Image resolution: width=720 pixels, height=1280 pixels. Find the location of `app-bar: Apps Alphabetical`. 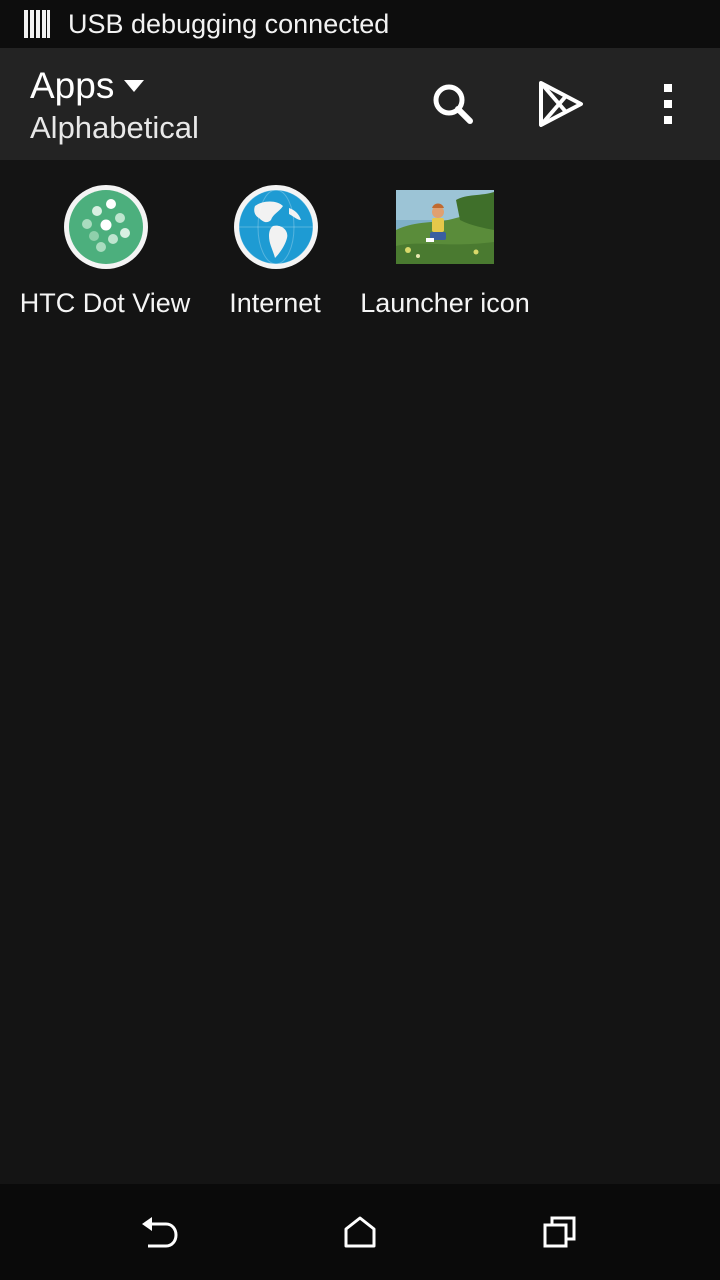

app-bar: Apps Alphabetical is located at coordinates (360, 104).